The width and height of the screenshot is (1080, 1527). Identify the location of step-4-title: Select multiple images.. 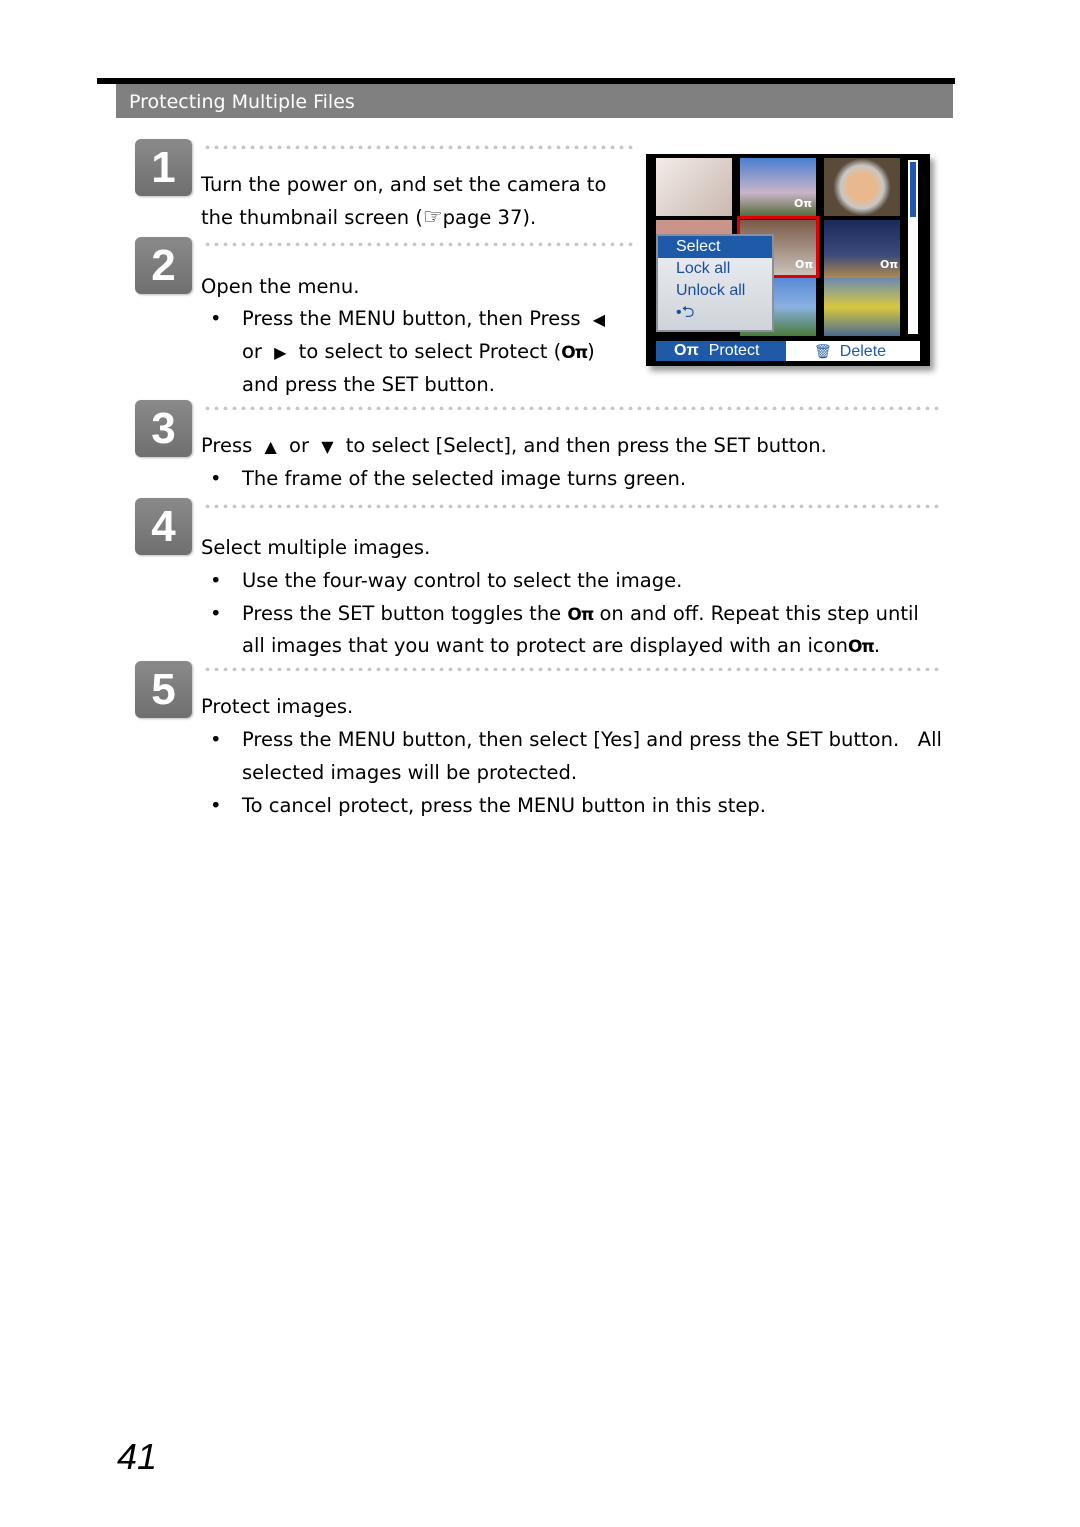
(316, 547).